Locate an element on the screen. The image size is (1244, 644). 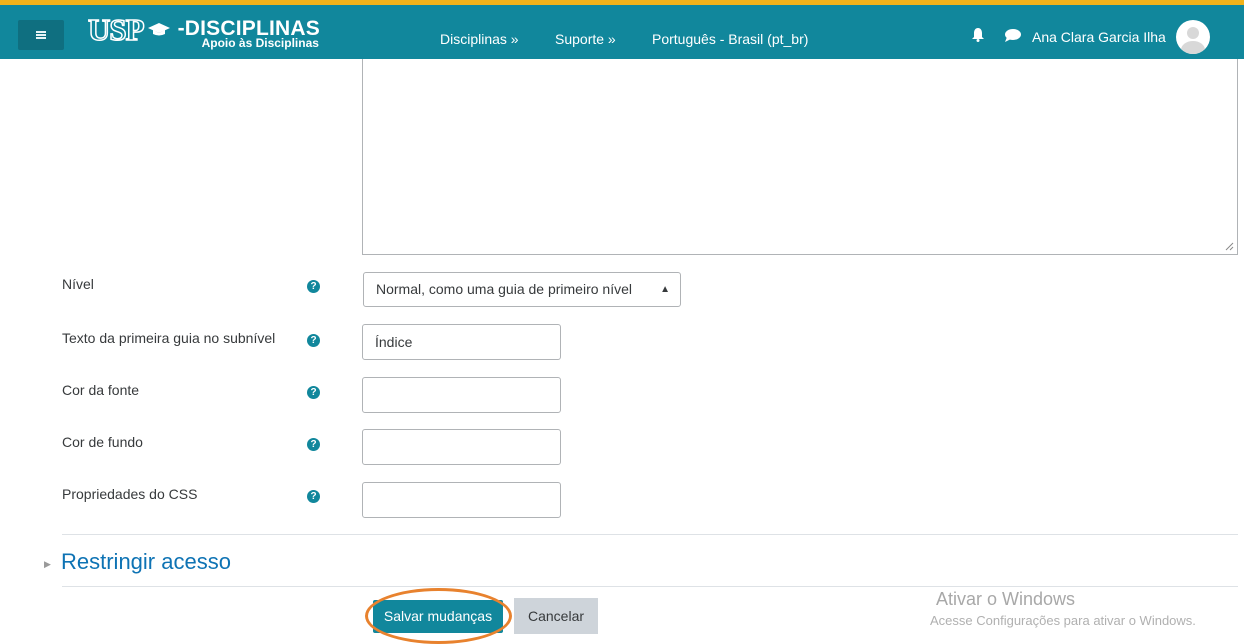
restrict-access-section: Restringir acesso is located at coordinates (146, 562).